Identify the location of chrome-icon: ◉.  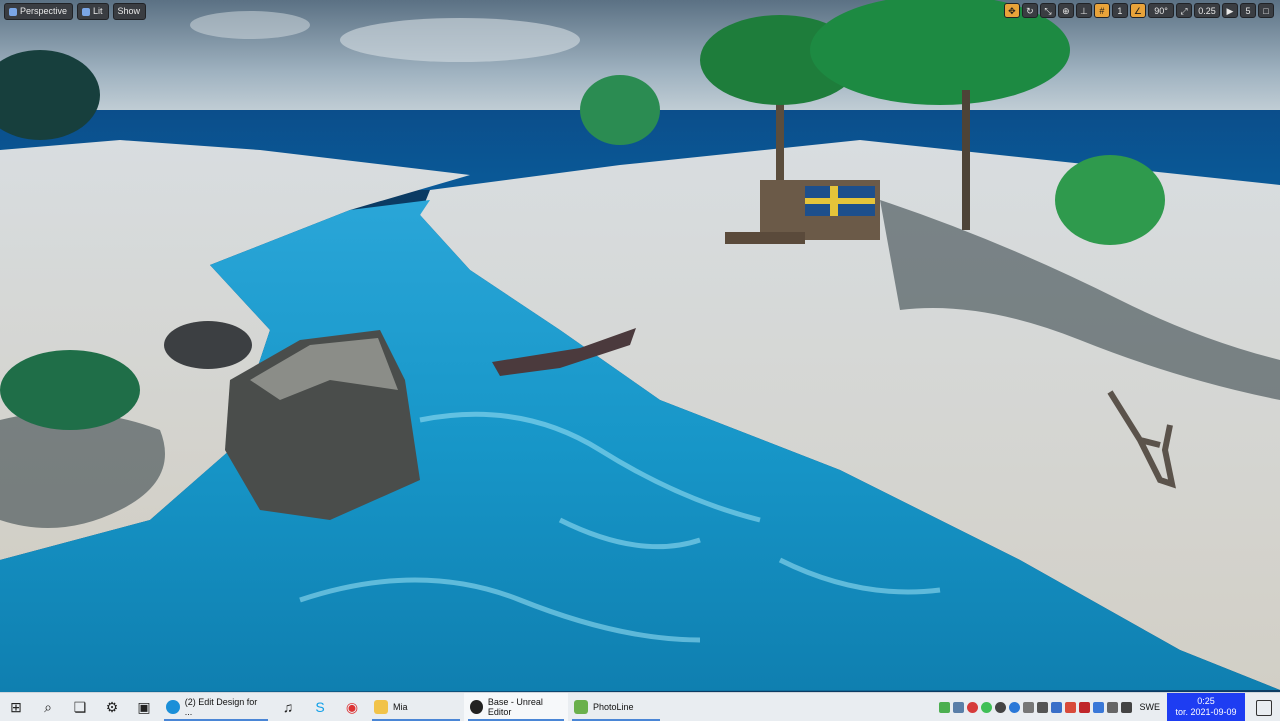
(352, 707).